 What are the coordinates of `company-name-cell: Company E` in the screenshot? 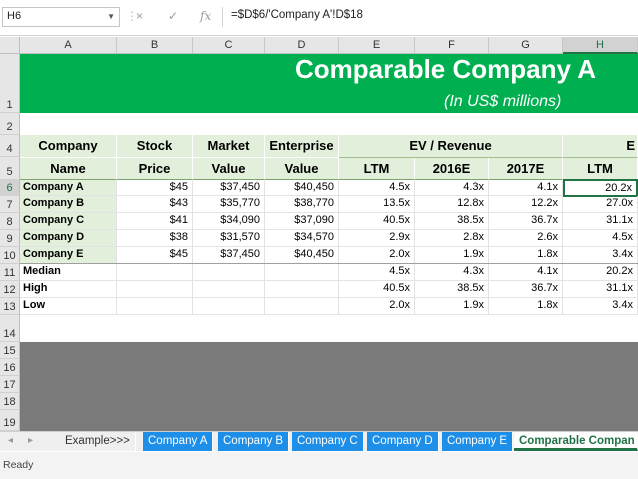 It's located at (68, 255).